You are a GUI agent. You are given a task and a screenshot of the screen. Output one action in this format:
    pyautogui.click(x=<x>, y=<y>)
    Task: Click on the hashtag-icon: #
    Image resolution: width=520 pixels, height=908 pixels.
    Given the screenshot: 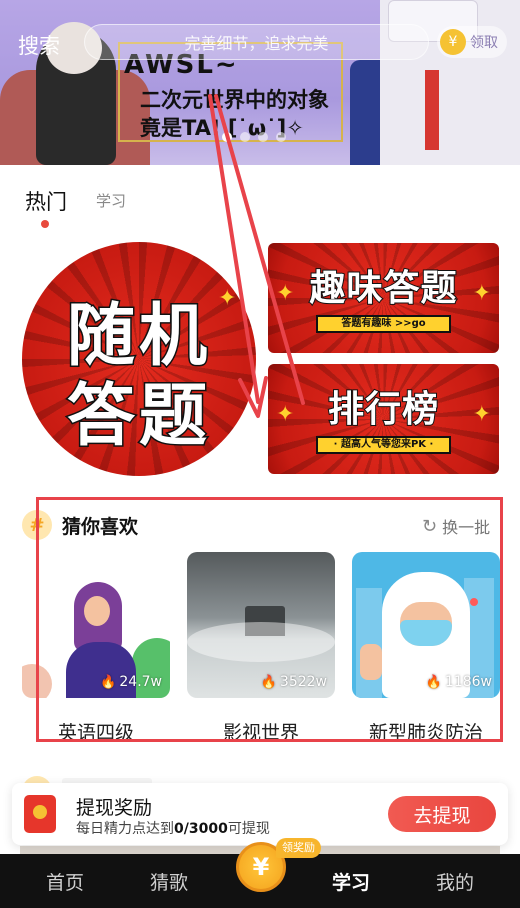 What is the action you would take?
    pyautogui.click(x=37, y=525)
    